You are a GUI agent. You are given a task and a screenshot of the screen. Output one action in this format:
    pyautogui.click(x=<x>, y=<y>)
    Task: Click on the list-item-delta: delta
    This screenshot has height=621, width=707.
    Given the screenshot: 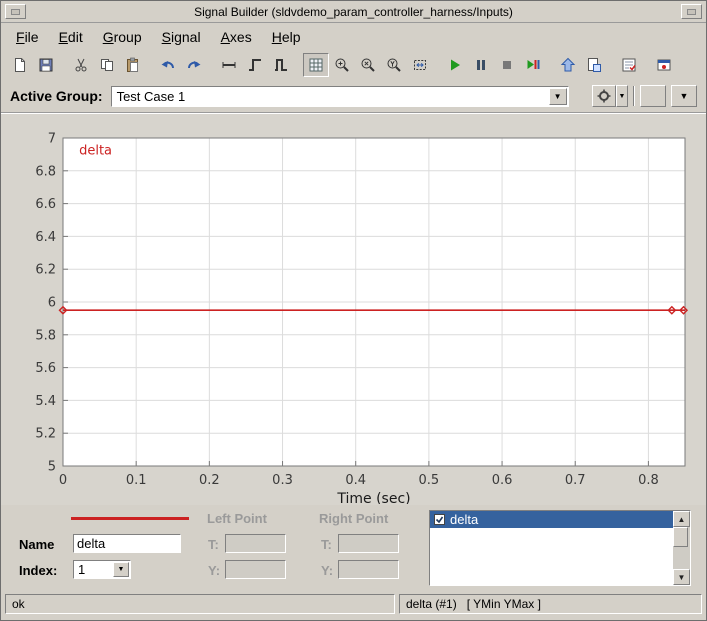 What is the action you would take?
    pyautogui.click(x=551, y=519)
    